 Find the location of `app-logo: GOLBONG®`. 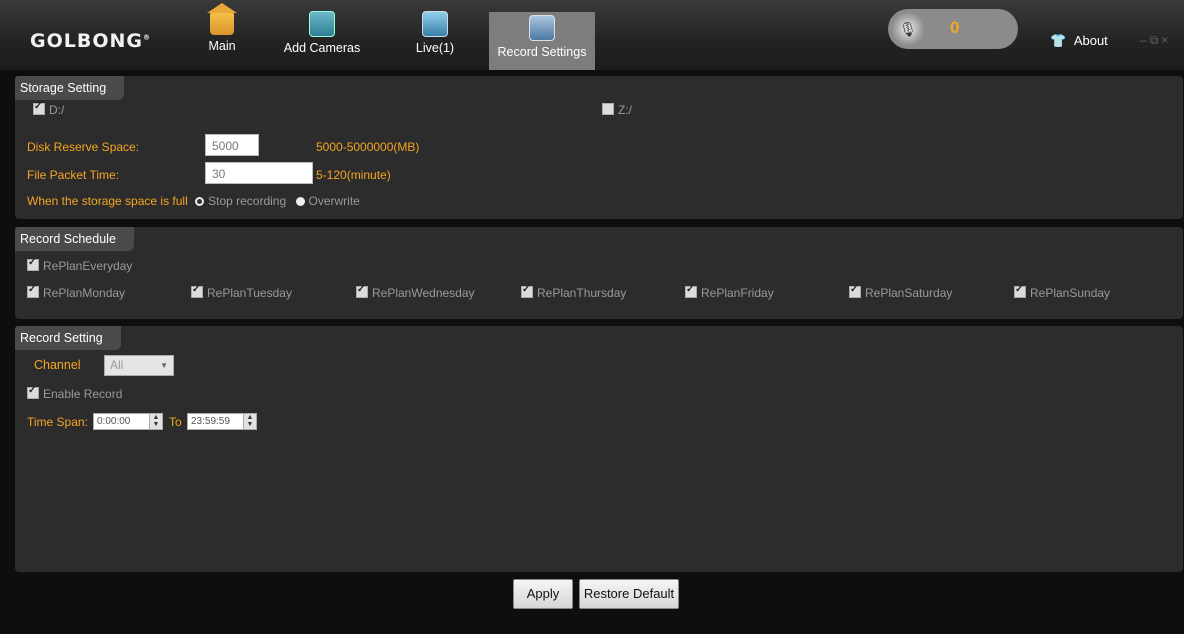

app-logo: GOLBONG® is located at coordinates (90, 41).